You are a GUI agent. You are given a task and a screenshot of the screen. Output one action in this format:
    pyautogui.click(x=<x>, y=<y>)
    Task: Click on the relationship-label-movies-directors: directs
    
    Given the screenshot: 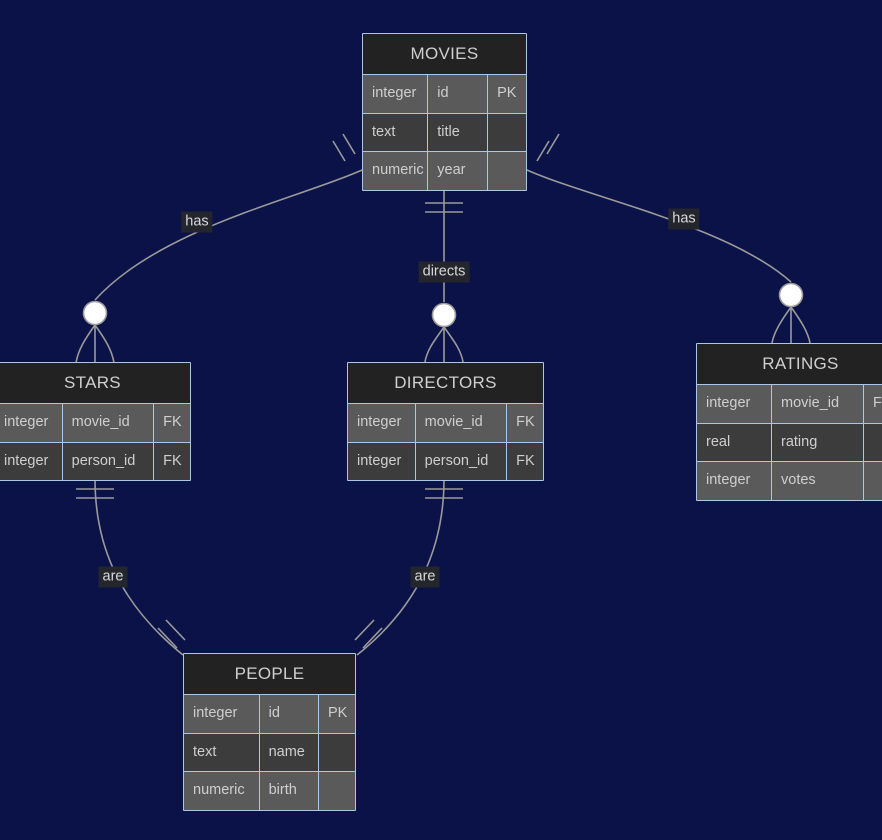 What is the action you would take?
    pyautogui.click(x=444, y=272)
    